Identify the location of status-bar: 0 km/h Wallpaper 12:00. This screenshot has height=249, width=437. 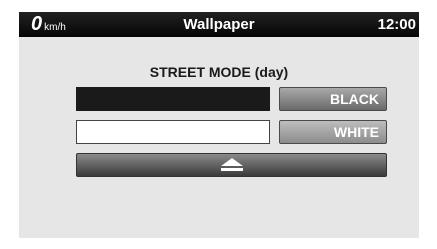
(219, 24).